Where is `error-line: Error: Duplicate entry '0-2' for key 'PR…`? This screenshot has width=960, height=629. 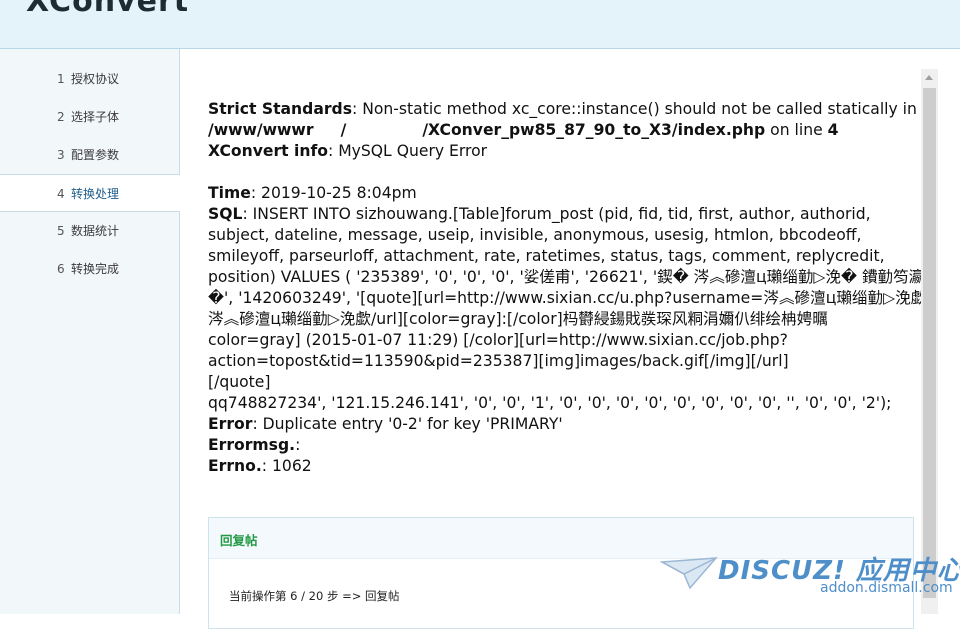
error-line: Error: Duplicate entry '0-2' for key 'PR… is located at coordinates (385, 424).